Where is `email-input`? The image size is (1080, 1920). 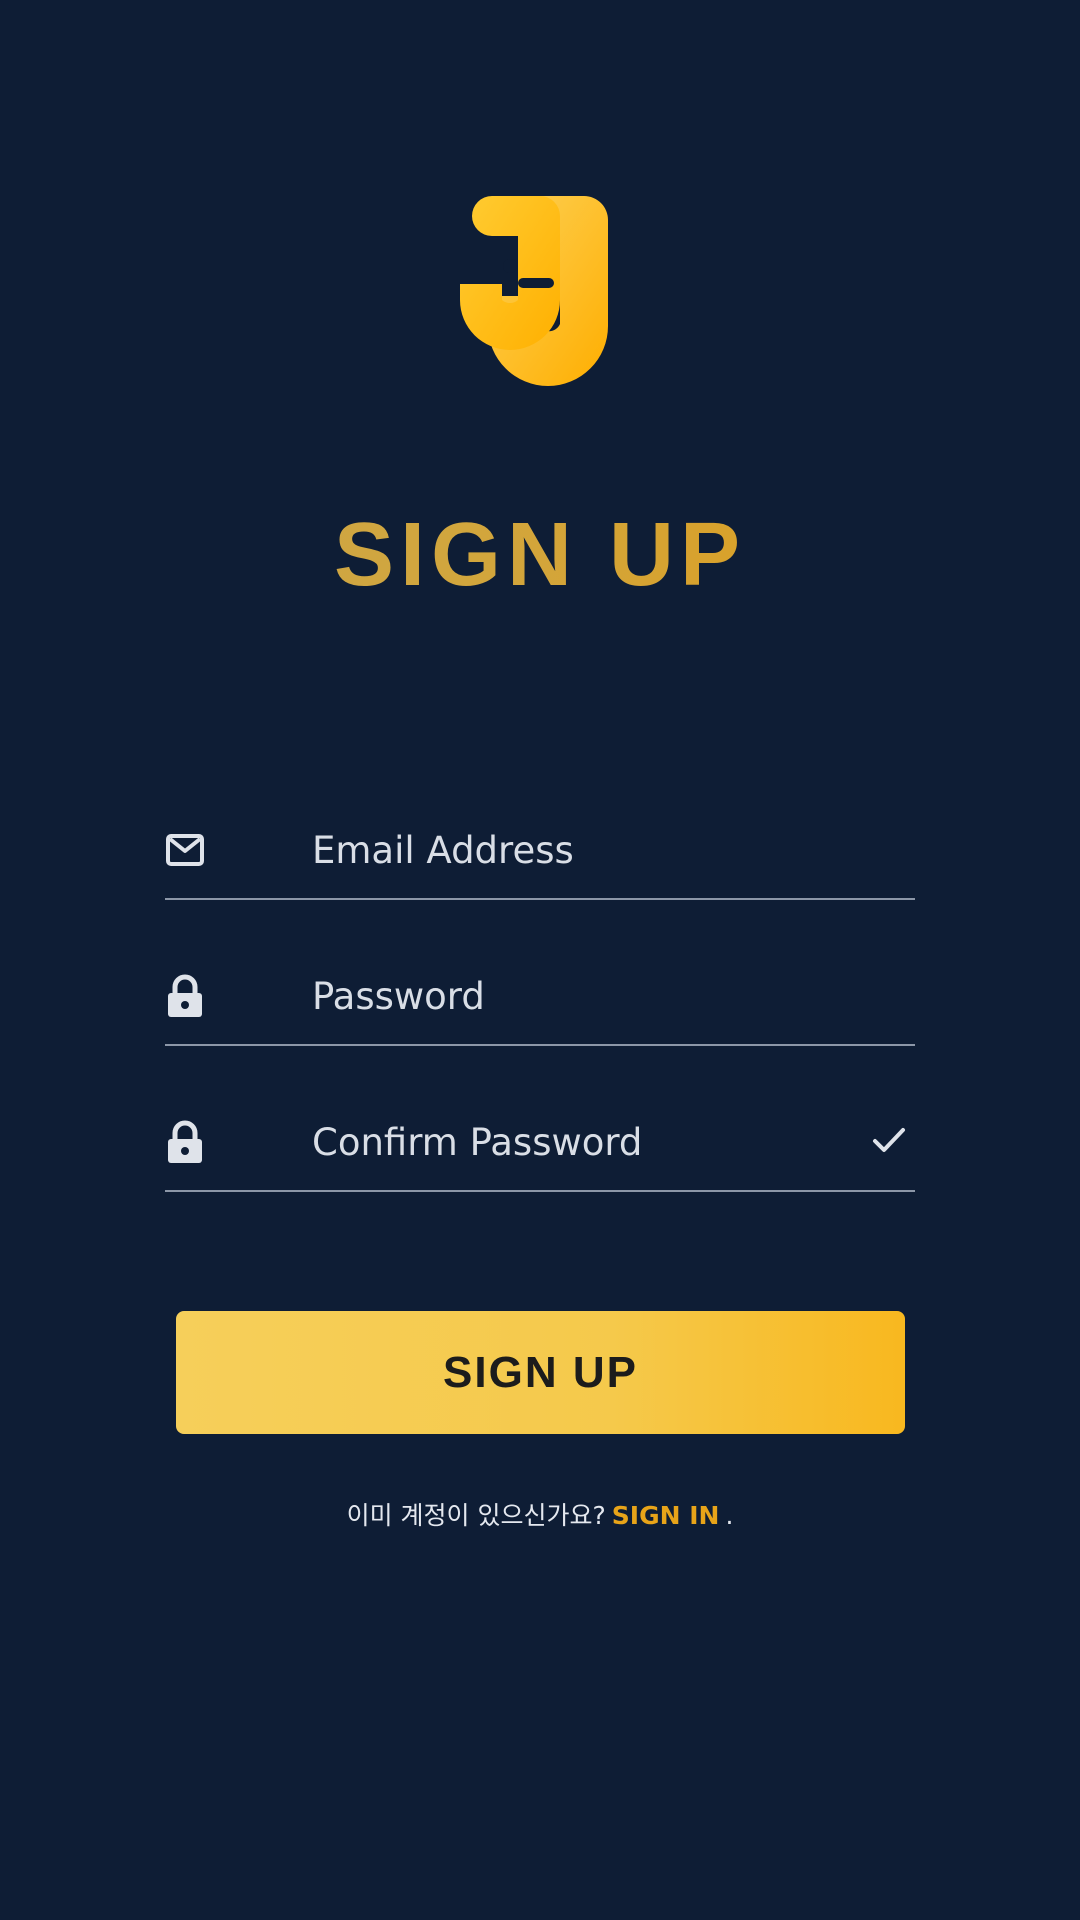
email-input is located at coordinates (572, 850).